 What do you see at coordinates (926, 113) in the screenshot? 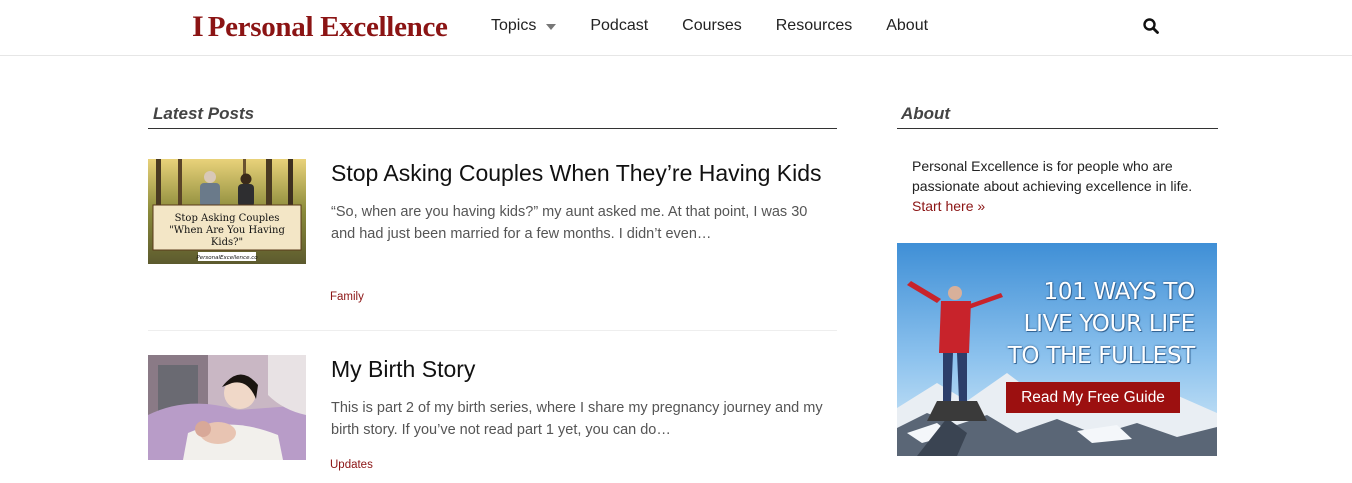
I see `about-heading: About` at bounding box center [926, 113].